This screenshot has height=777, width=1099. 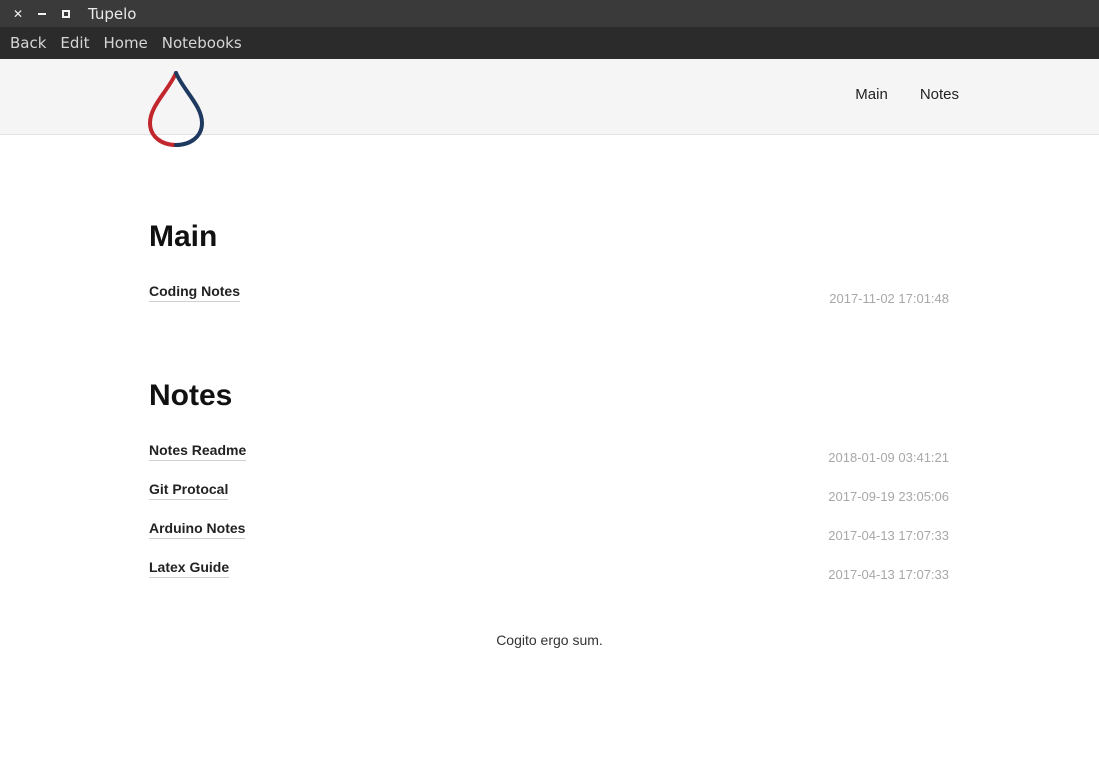 What do you see at coordinates (194, 292) in the screenshot?
I see `note-link: Coding Notes` at bounding box center [194, 292].